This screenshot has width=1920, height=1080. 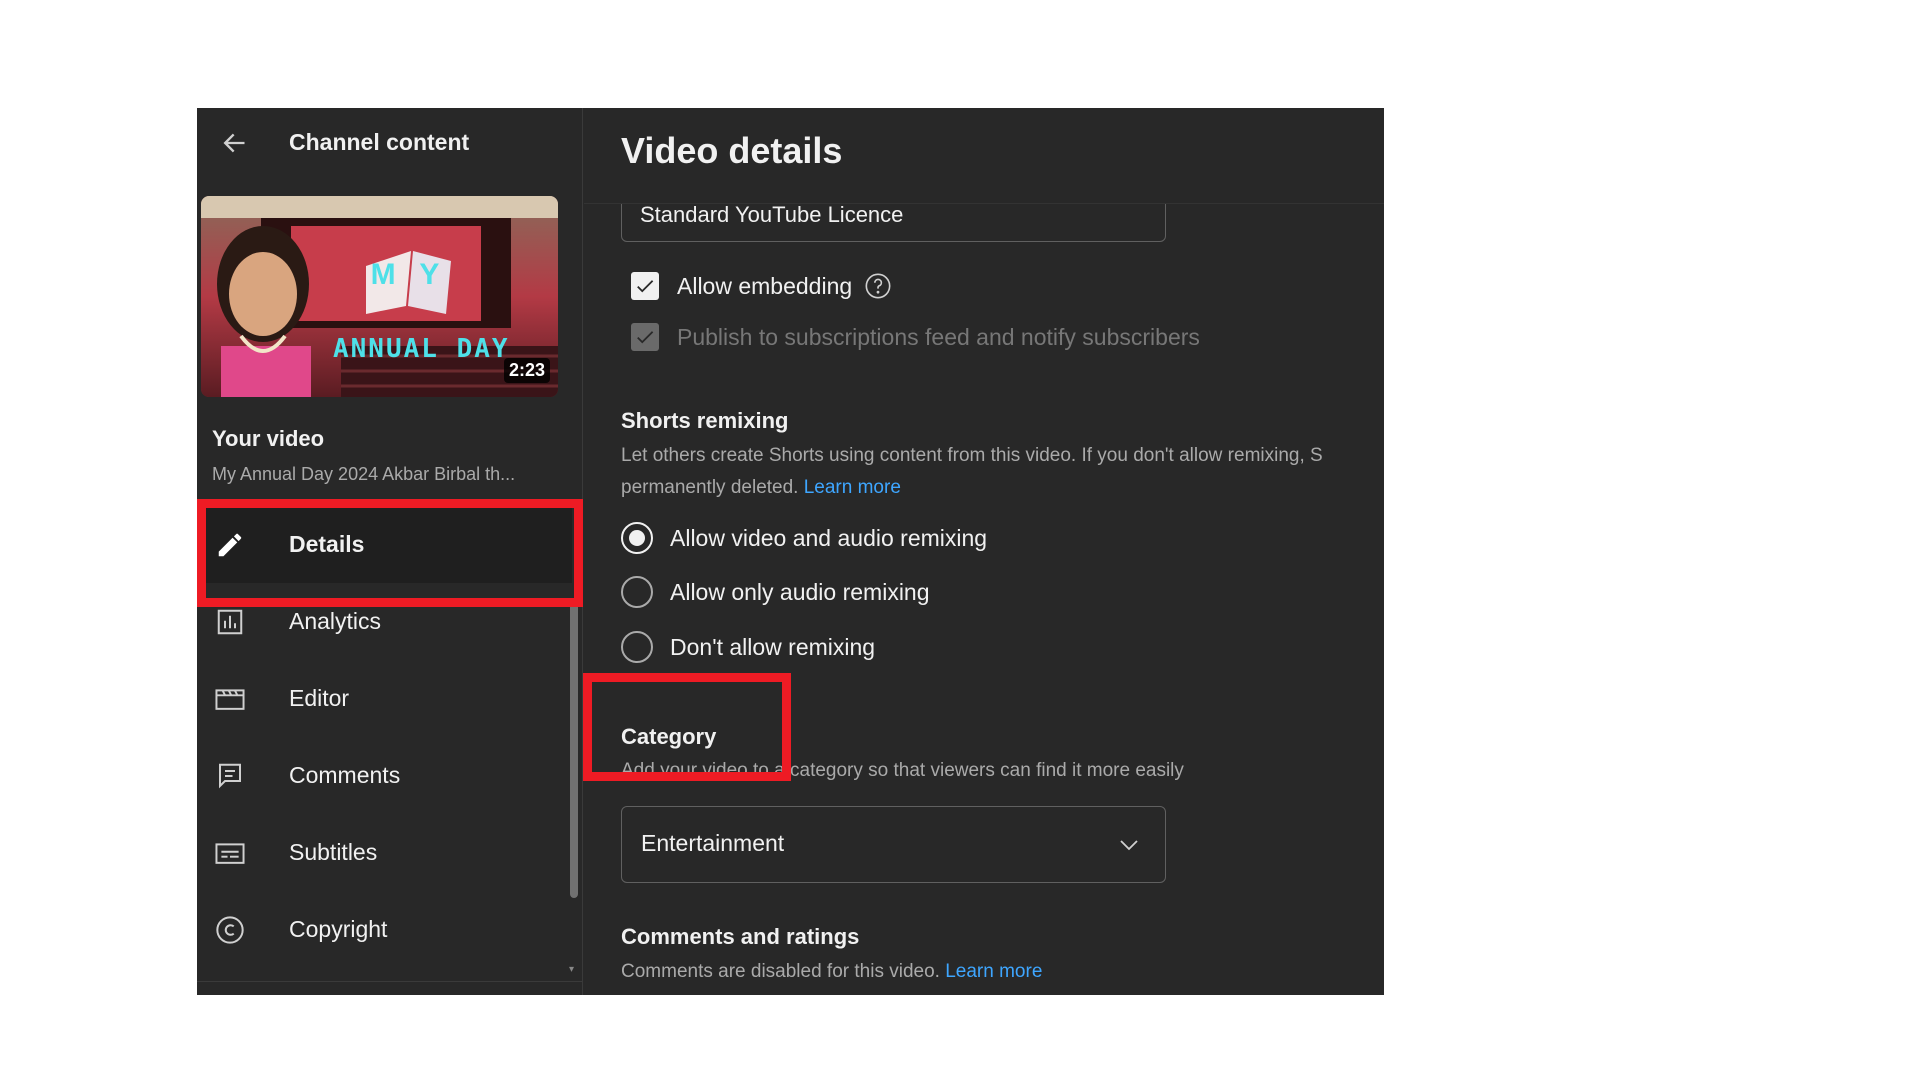 I want to click on shorts-remixing-desc-text: permanently deleted., so click(x=710, y=487).